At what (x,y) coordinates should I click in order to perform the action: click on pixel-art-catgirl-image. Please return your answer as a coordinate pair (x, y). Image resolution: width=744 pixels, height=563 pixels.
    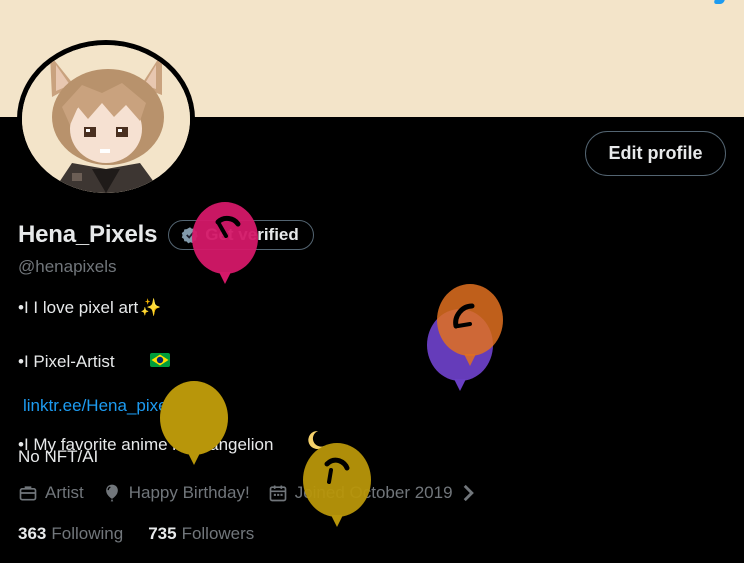
    Looking at the image, I should click on (106, 119).